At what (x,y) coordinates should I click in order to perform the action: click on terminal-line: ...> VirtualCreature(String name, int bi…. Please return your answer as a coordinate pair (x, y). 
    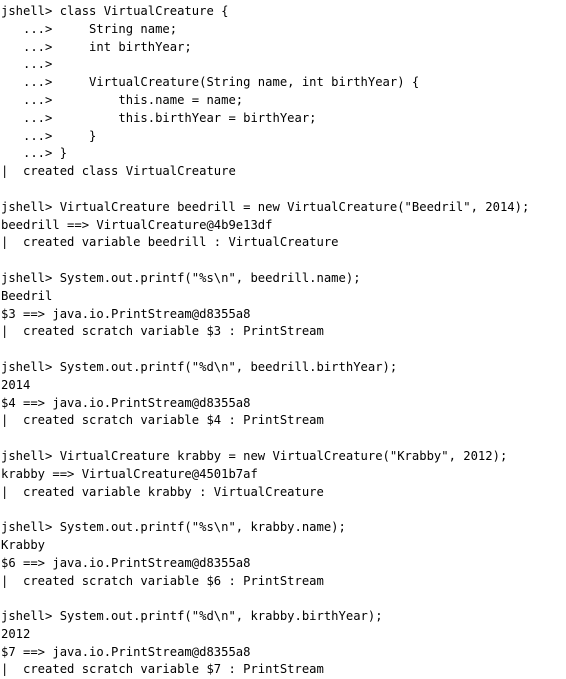
    Looking at the image, I should click on (210, 82).